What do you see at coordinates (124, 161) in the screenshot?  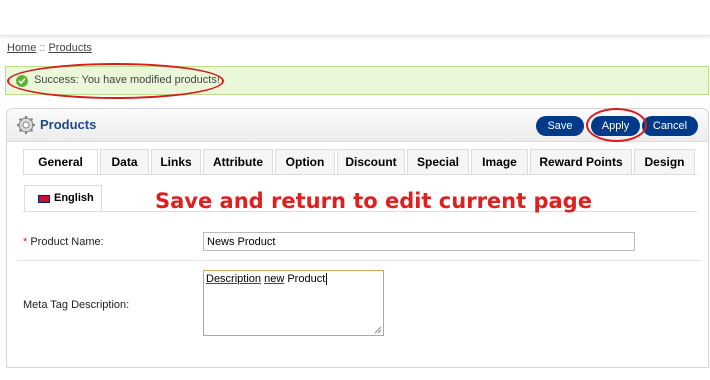 I see `tab-data: Data` at bounding box center [124, 161].